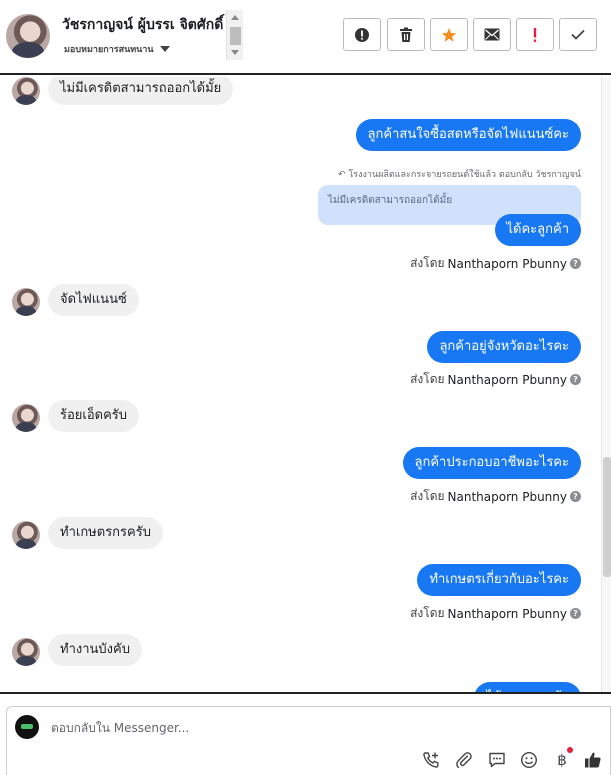  Describe the element at coordinates (93, 300) in the screenshot. I see `incoming-message: จัดไฟแนนซ์` at that location.